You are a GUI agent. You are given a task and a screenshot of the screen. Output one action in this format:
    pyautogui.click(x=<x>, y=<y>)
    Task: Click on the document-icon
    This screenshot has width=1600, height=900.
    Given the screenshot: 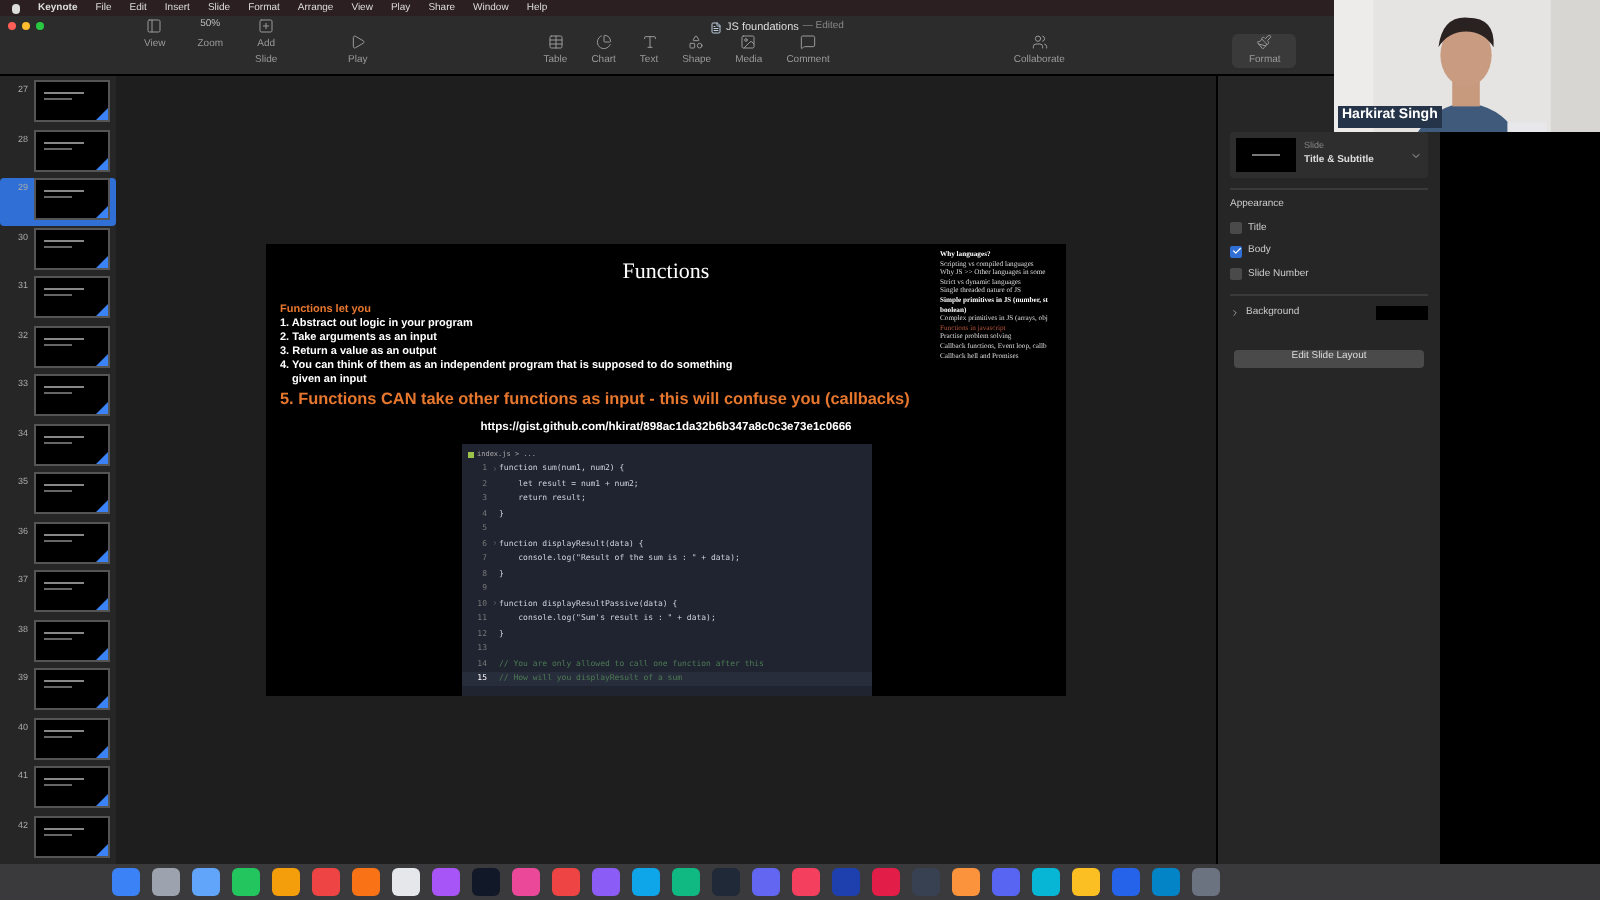 What is the action you would take?
    pyautogui.click(x=716, y=28)
    